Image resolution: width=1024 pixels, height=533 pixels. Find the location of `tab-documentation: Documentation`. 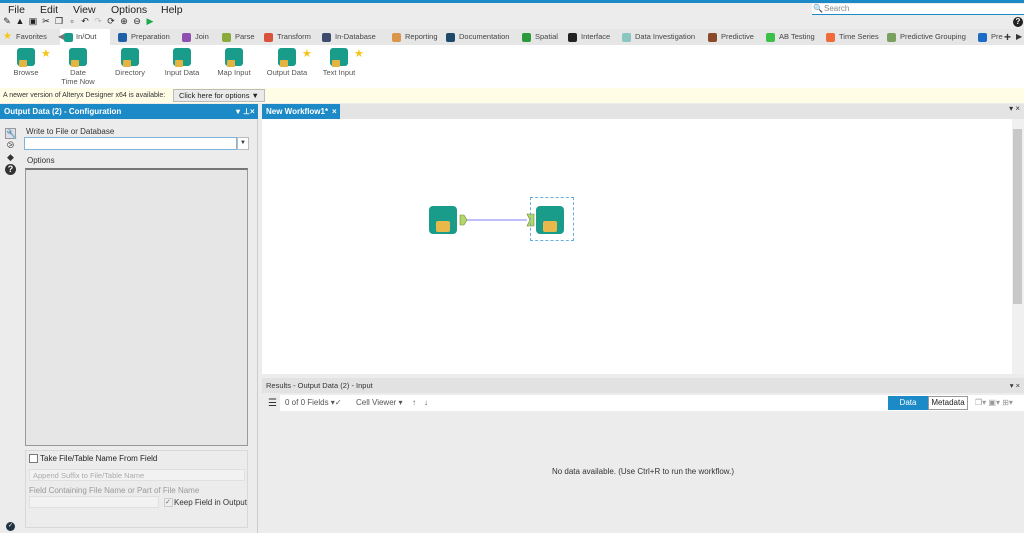

tab-documentation: Documentation is located at coordinates (477, 37).